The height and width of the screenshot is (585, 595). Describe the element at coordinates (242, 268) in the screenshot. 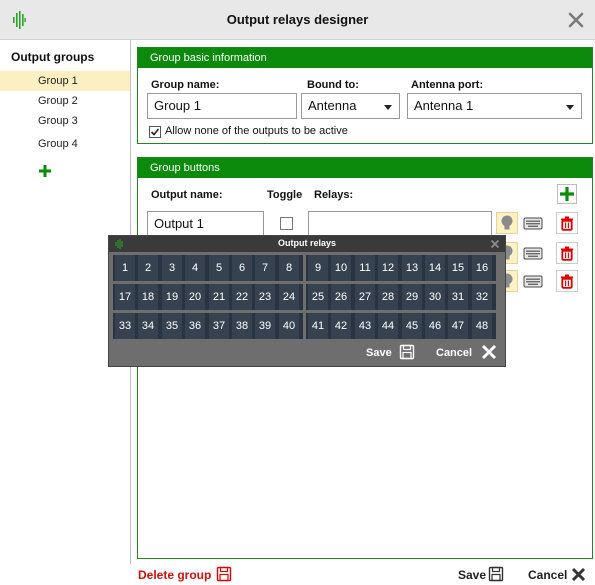

I see `relay-tile: 6` at that location.